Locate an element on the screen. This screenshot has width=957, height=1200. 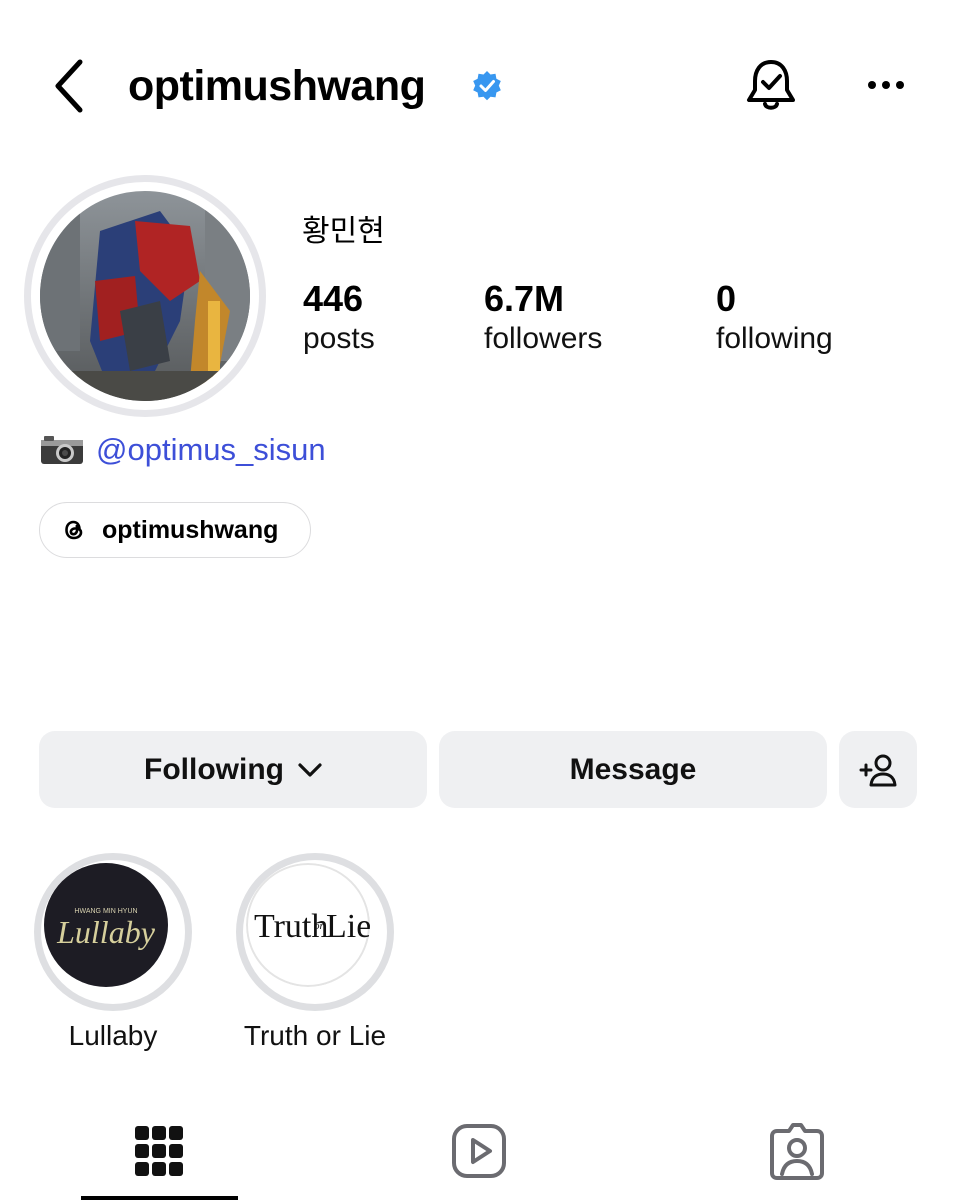
highlight-cover-lullaby: HWANG MIN HYUN Lullaby is located at coordinates (106, 925).